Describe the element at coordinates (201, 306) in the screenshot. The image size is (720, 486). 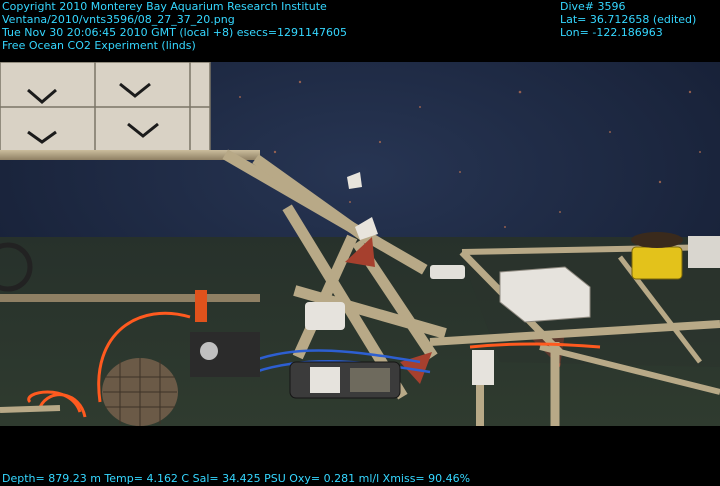
I see `orange-probe` at that location.